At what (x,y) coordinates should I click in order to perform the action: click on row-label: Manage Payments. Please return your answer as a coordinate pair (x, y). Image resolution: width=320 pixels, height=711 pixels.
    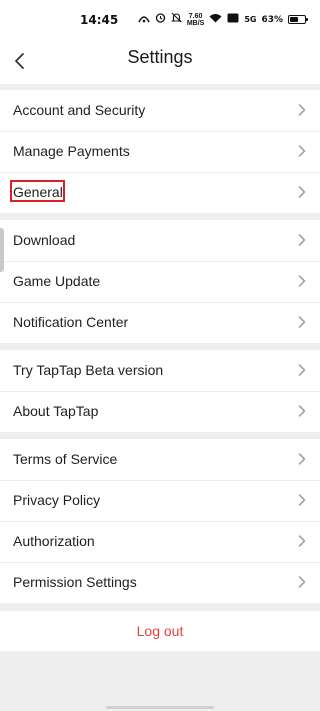
    Looking at the image, I should click on (71, 151).